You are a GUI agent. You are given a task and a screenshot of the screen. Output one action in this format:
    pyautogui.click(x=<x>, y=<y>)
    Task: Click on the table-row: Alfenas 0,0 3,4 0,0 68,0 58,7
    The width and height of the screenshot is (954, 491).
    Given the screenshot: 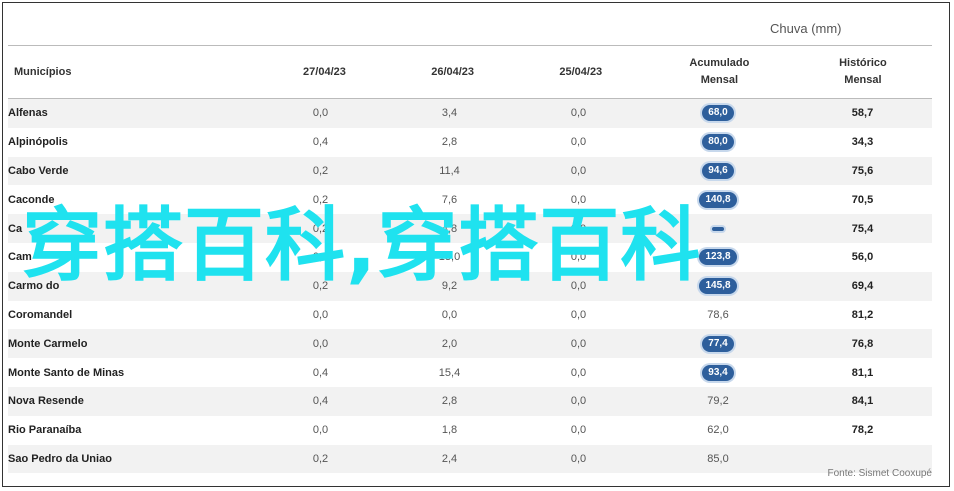 What is the action you would take?
    pyautogui.click(x=470, y=113)
    